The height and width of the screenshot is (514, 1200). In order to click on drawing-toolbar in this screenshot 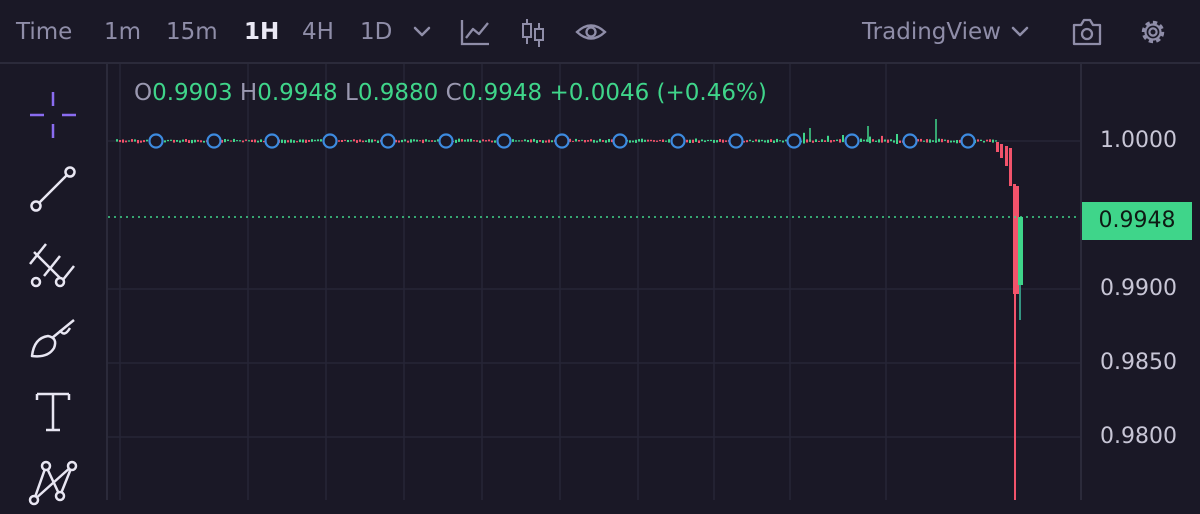, I will do `click(54, 285)`.